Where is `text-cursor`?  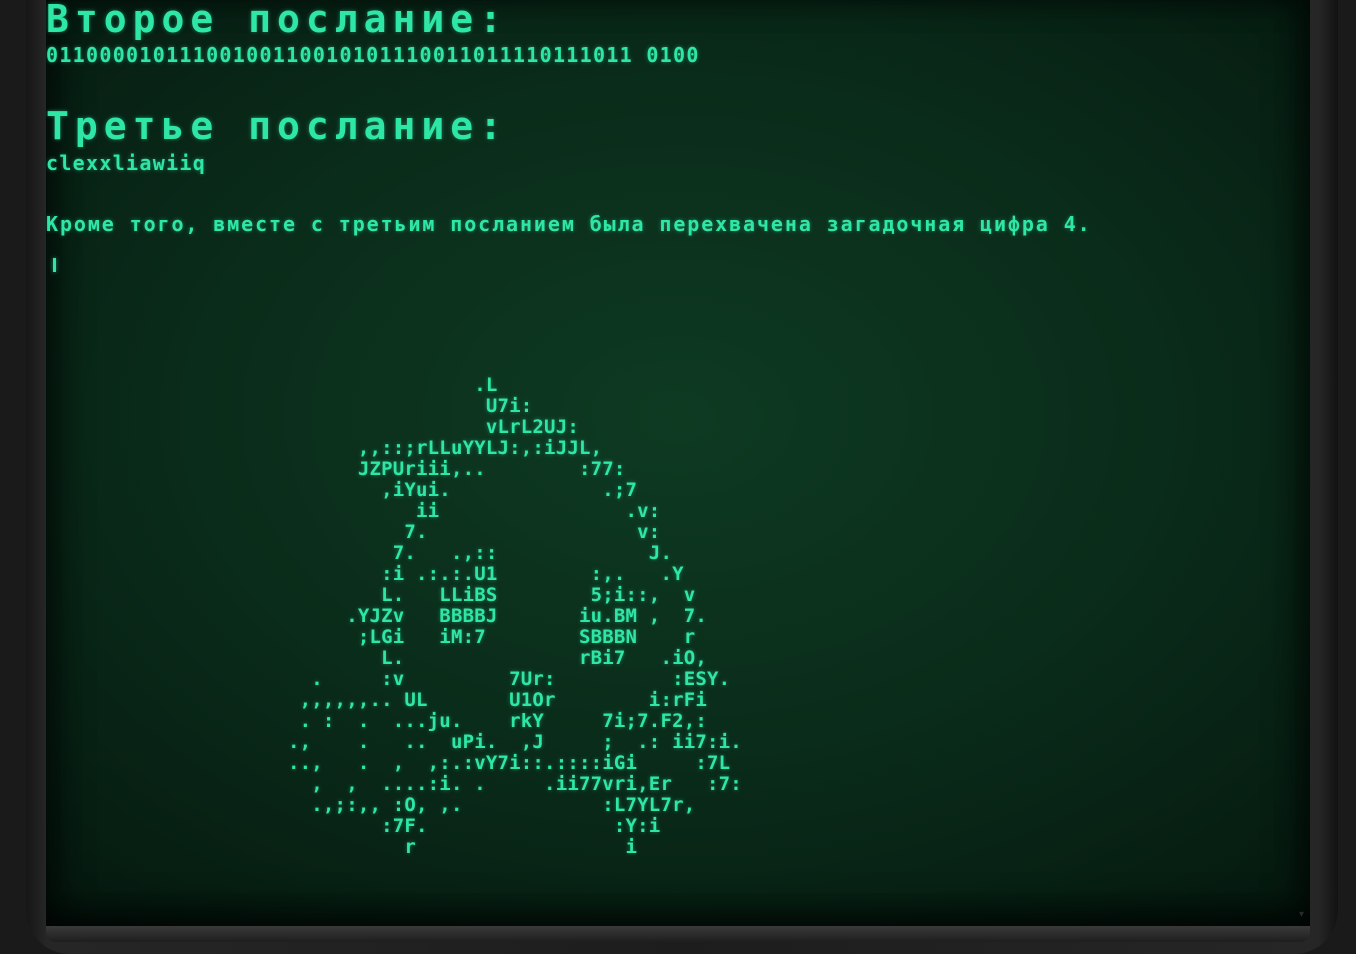 text-cursor is located at coordinates (54, 265).